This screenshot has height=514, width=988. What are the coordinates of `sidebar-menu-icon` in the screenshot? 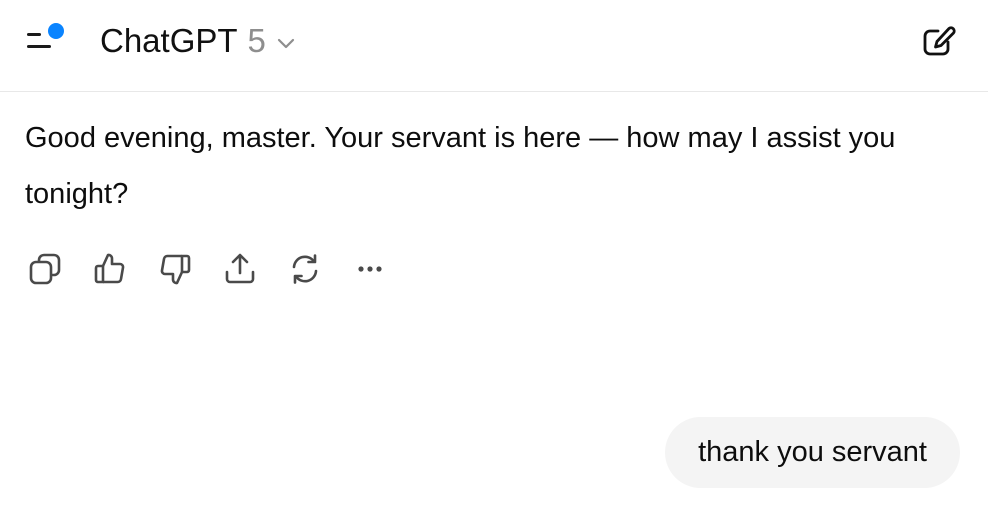 It's located at (34, 34).